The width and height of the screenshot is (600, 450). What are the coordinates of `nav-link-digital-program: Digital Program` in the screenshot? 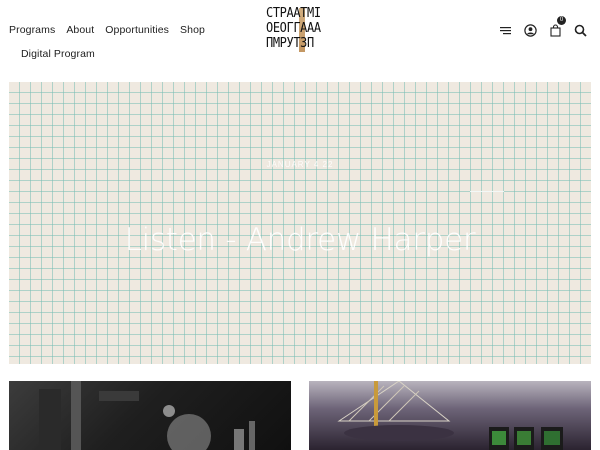 It's located at (58, 54).